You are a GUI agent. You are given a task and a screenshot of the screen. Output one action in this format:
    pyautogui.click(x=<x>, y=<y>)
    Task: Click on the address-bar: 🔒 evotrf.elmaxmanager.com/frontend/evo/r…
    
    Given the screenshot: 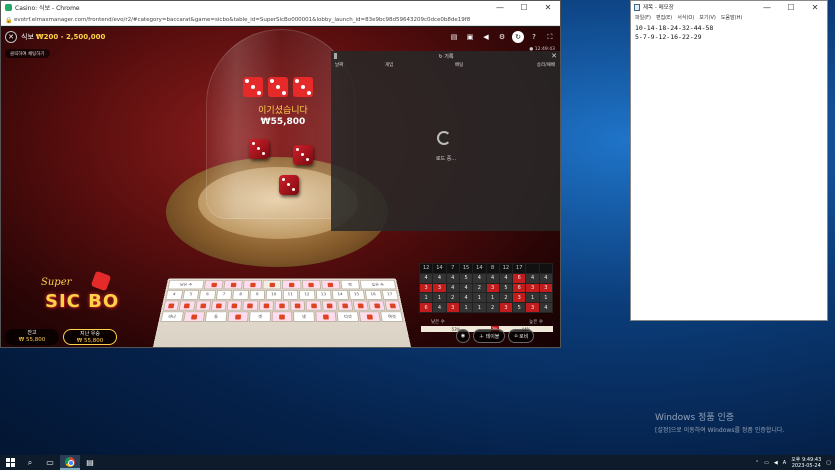 What is the action you would take?
    pyautogui.click(x=280, y=20)
    